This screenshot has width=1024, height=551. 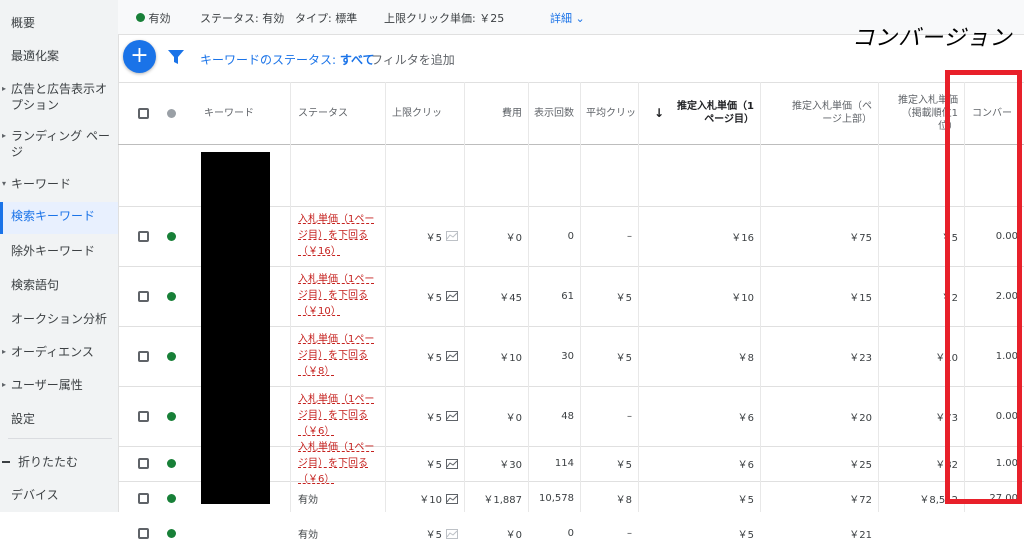 What do you see at coordinates (338, 113) in the screenshot?
I see `header-status: ステータス` at bounding box center [338, 113].